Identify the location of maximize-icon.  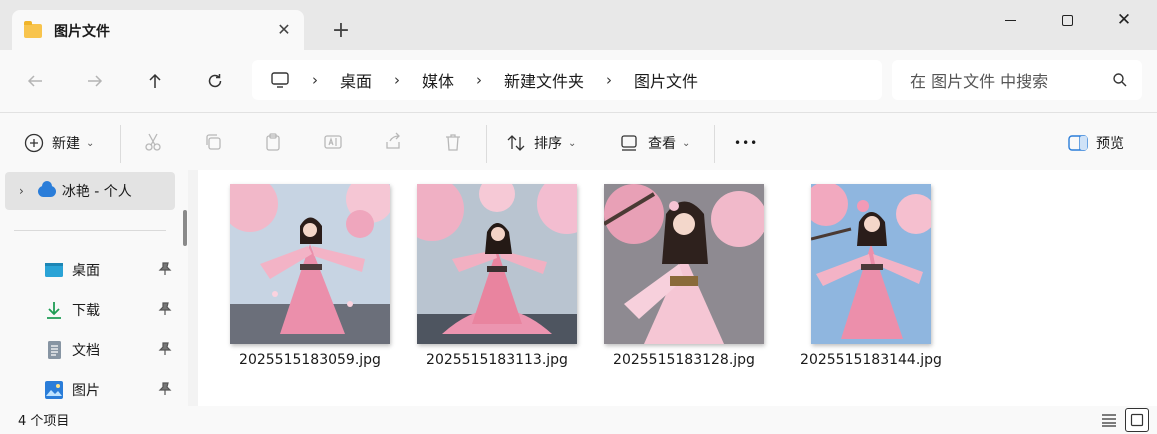
(1067, 20).